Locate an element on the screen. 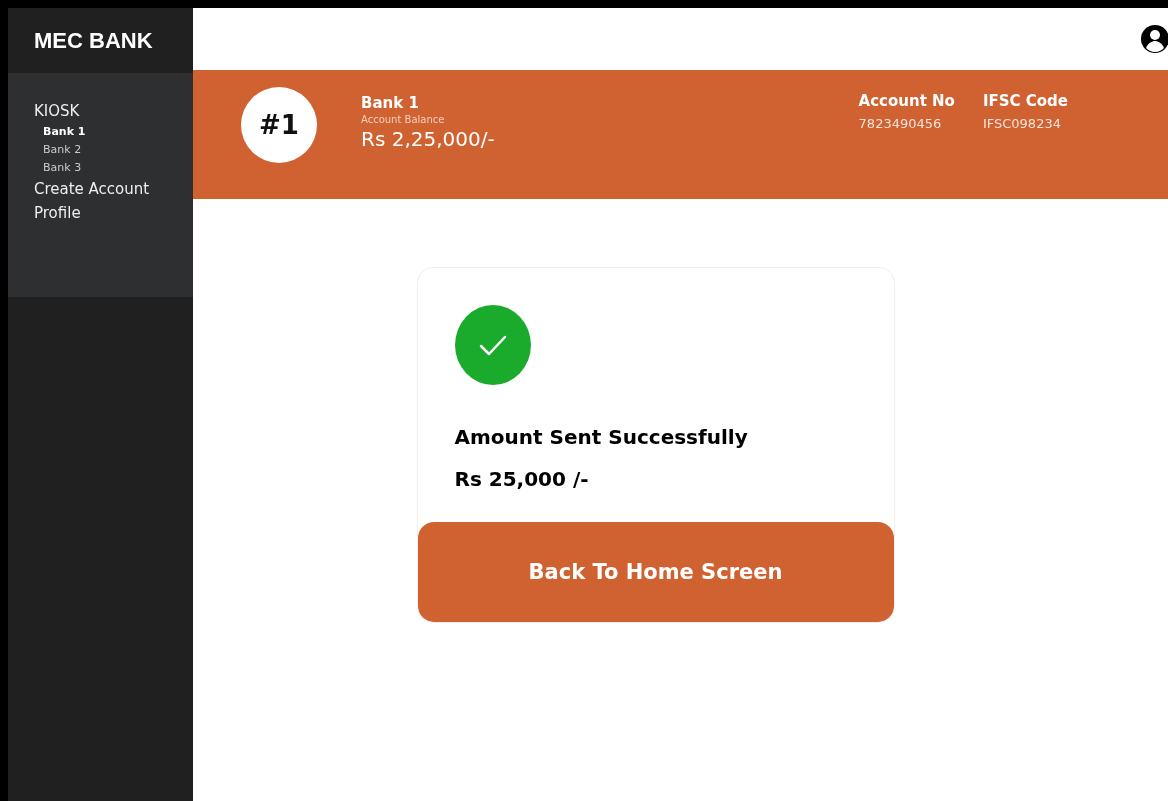 This screenshot has width=1168, height=801. sidebar-item: Profile is located at coordinates (113, 213).